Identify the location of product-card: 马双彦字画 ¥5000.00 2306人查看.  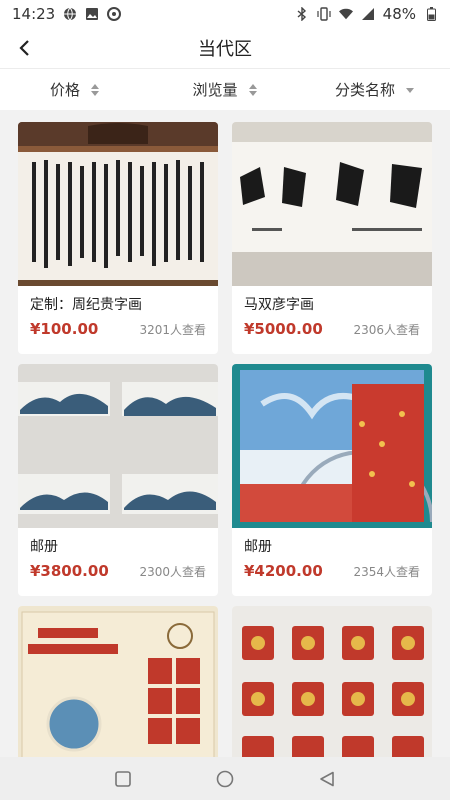
(332, 238).